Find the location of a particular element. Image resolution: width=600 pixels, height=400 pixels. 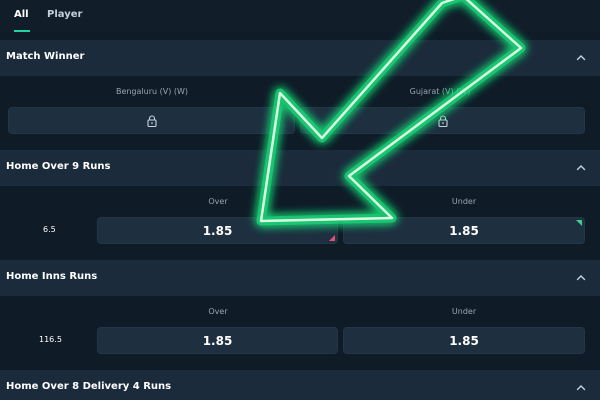

market-title: Home Inns Runs is located at coordinates (52, 276).